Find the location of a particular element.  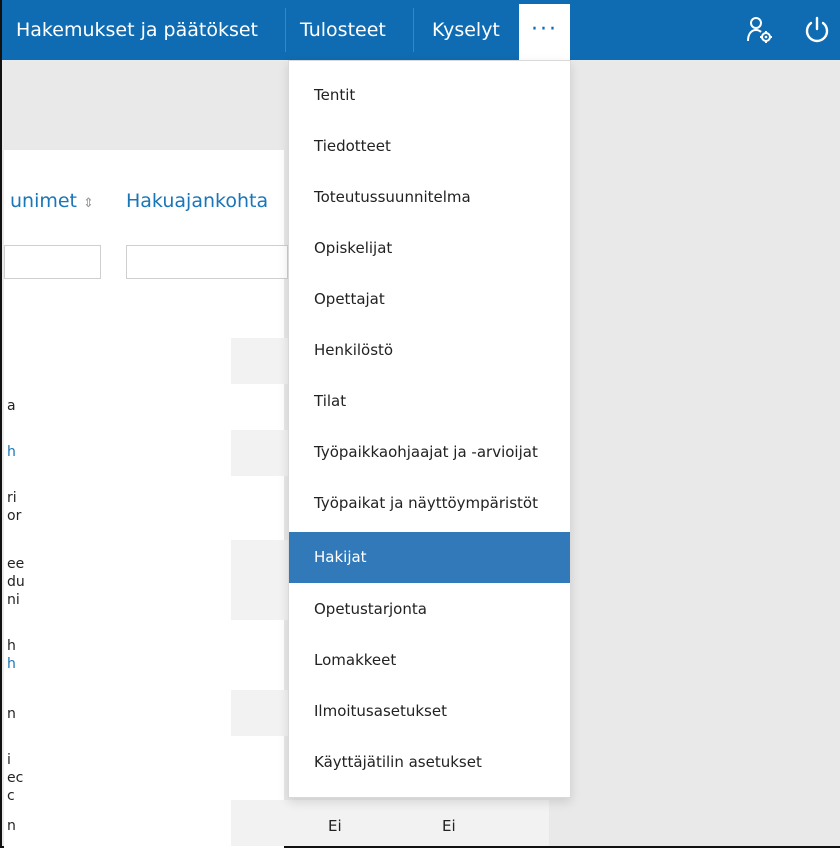

row-fragment: ee is located at coordinates (16, 564).